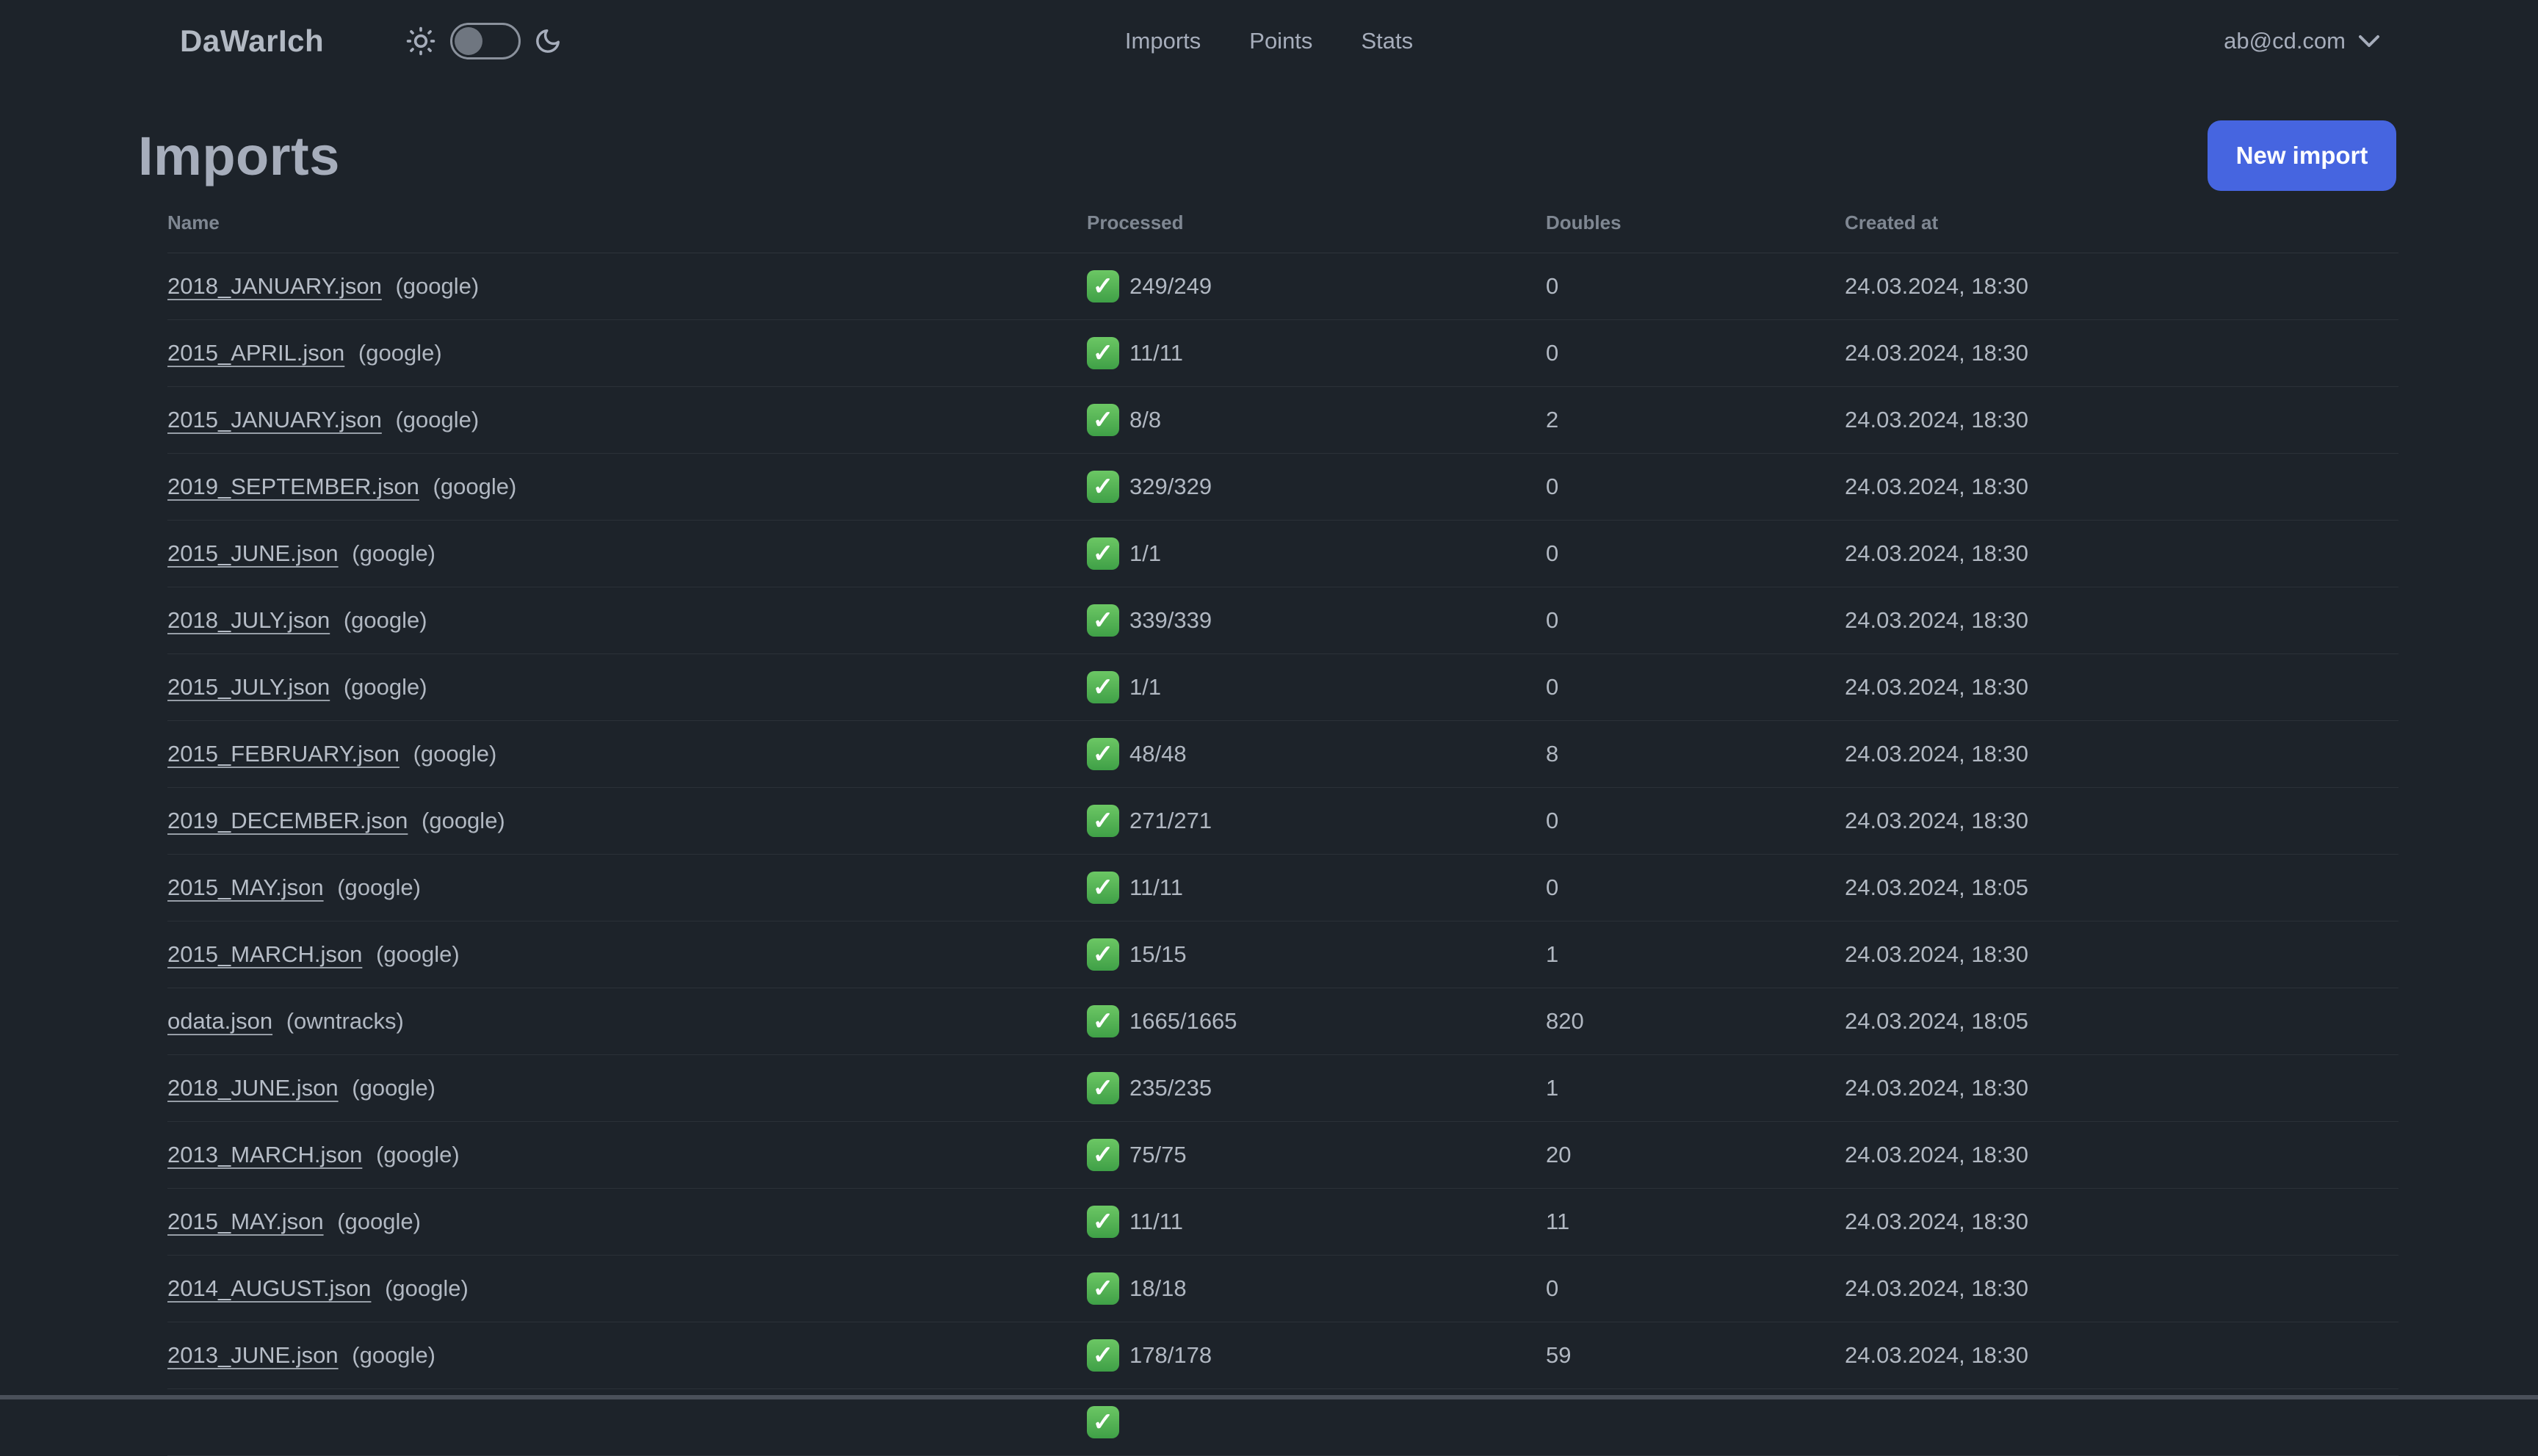 The width and height of the screenshot is (2538, 1456). What do you see at coordinates (248, 620) in the screenshot?
I see `import-file-link: 2018_JULY.json` at bounding box center [248, 620].